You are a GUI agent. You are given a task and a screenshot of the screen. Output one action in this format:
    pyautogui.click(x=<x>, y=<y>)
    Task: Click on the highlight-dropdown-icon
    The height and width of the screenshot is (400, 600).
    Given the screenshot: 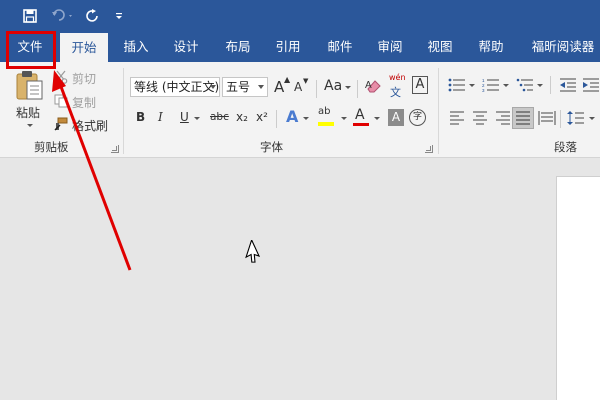 What is the action you would take?
    pyautogui.click(x=344, y=118)
    